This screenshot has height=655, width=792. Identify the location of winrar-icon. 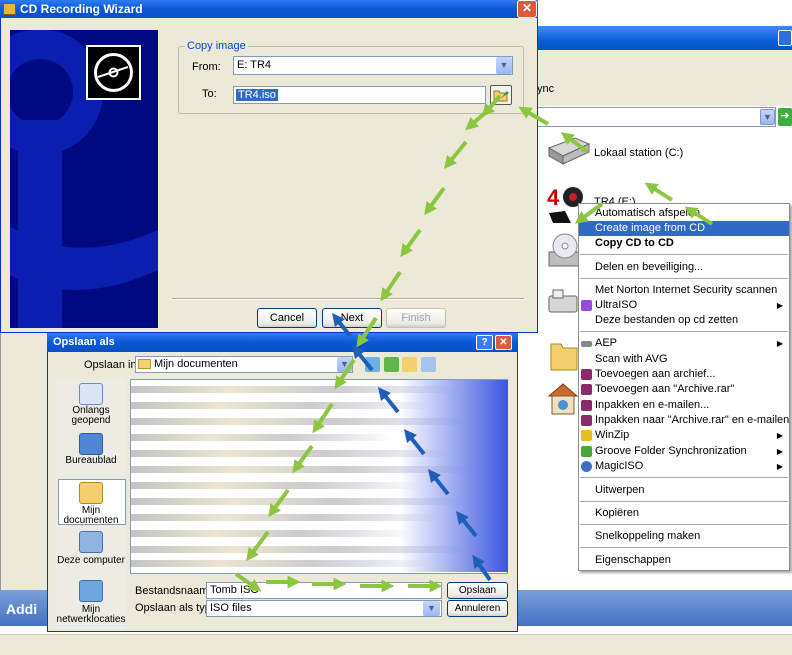
(586, 374).